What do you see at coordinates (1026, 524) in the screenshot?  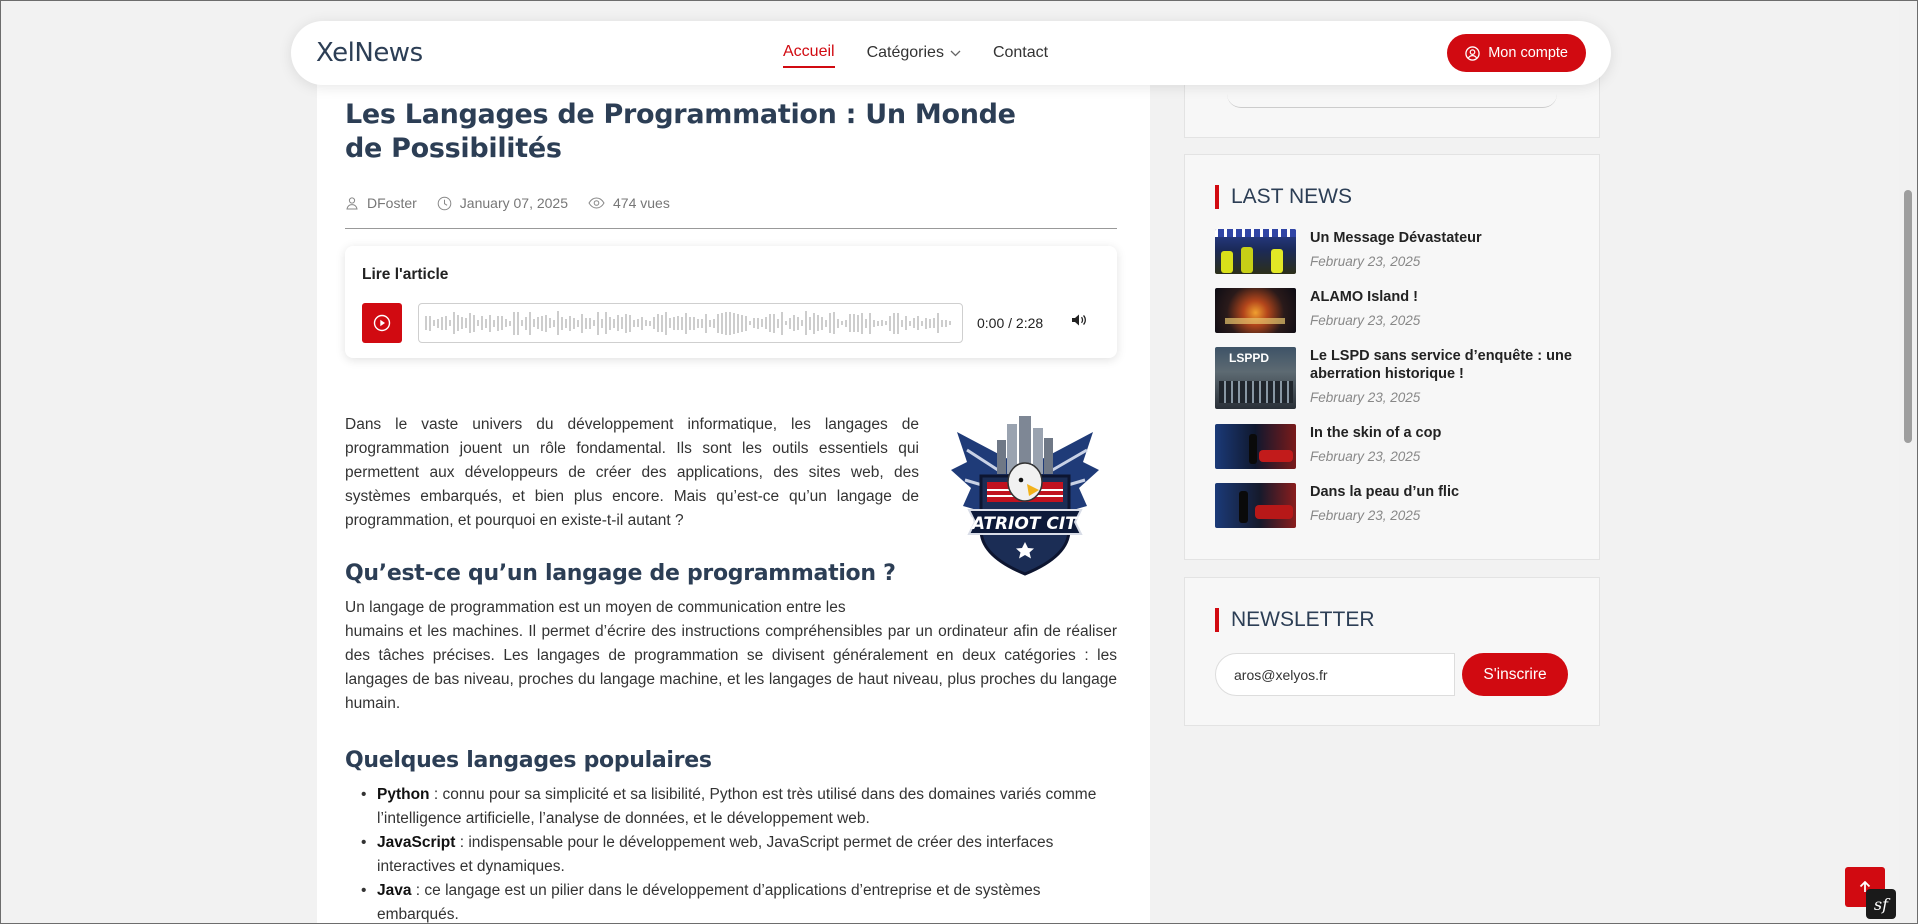 I see `logo-text: PATRIOT CITY` at bounding box center [1026, 524].